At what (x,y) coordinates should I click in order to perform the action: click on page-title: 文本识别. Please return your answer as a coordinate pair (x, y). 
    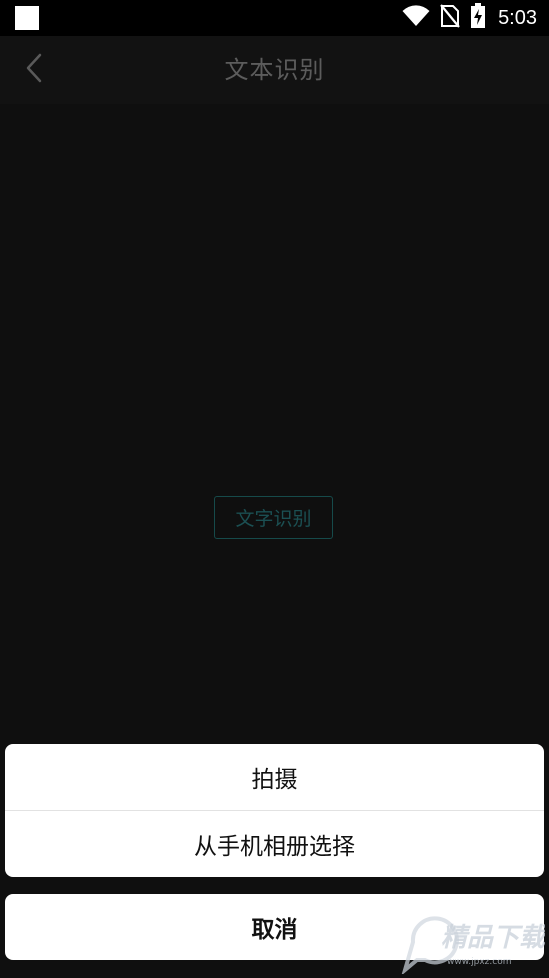
    Looking at the image, I should click on (274, 70).